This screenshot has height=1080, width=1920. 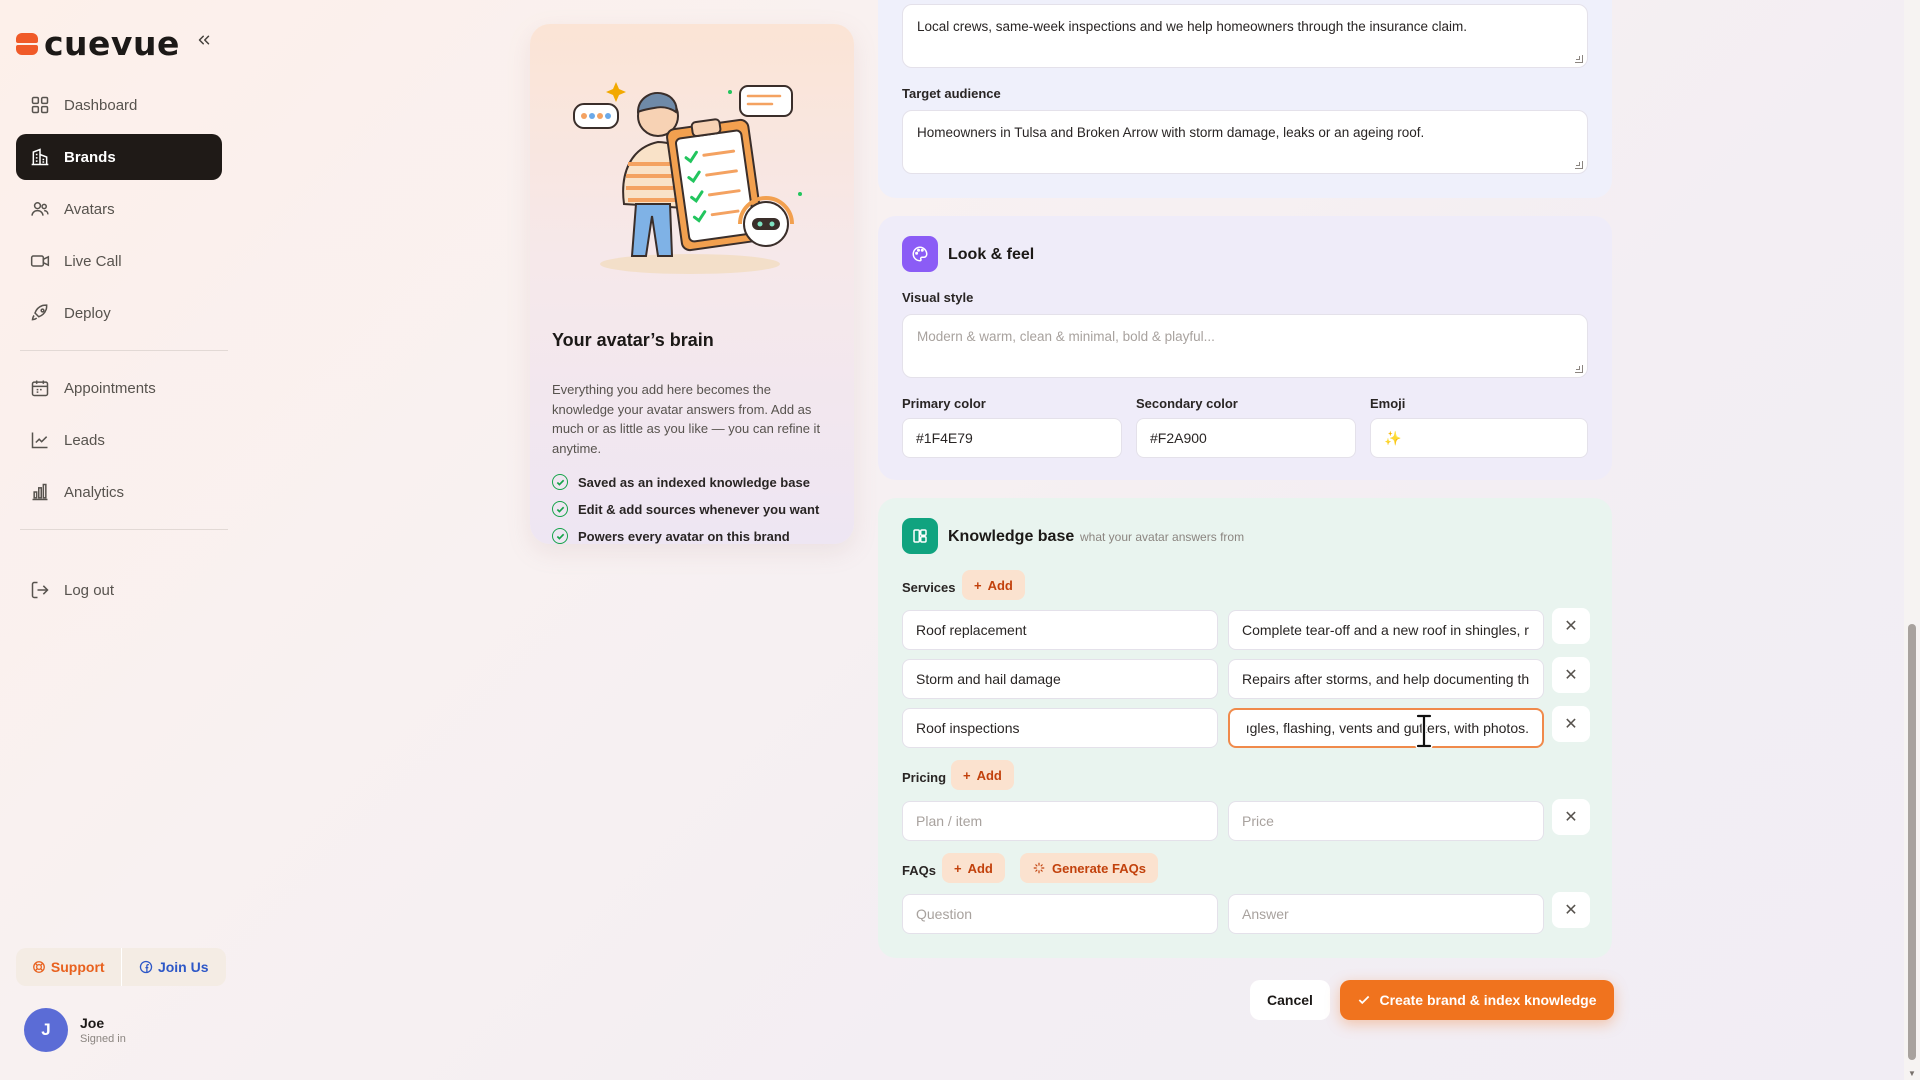 What do you see at coordinates (1364, 1000) in the screenshot?
I see `check-icon` at bounding box center [1364, 1000].